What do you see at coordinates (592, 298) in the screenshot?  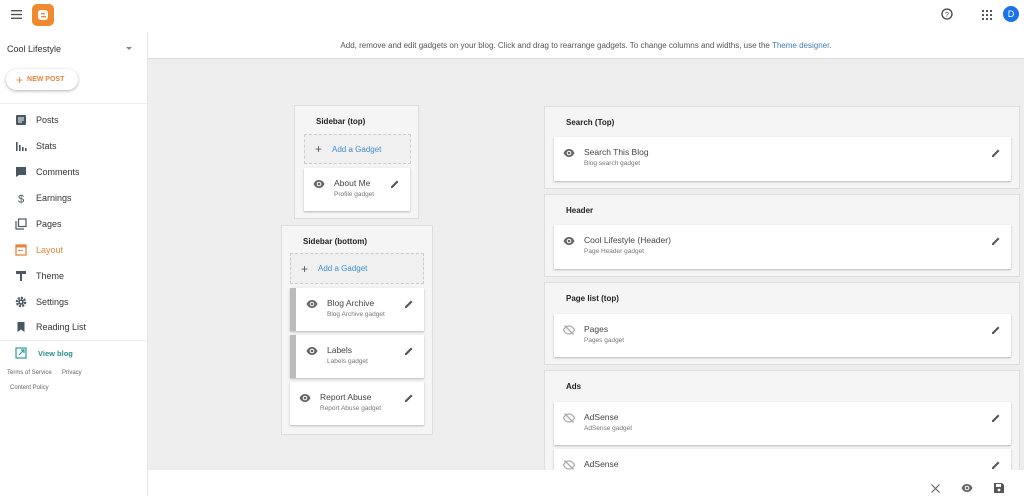 I see `section-title: Page list (top)` at bounding box center [592, 298].